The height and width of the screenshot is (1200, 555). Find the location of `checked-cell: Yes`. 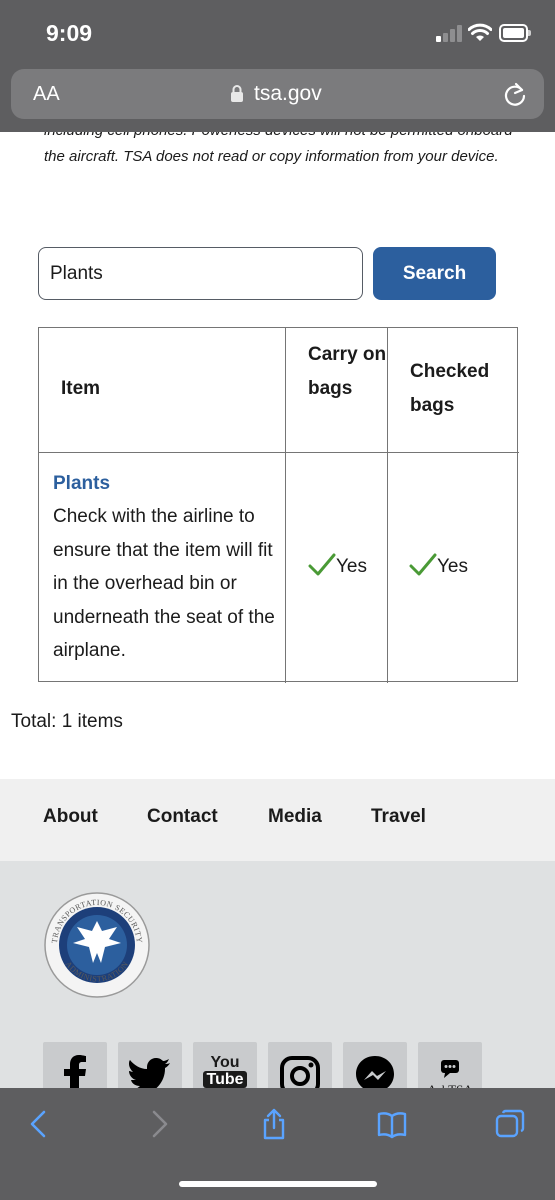

checked-cell: Yes is located at coordinates (453, 568).